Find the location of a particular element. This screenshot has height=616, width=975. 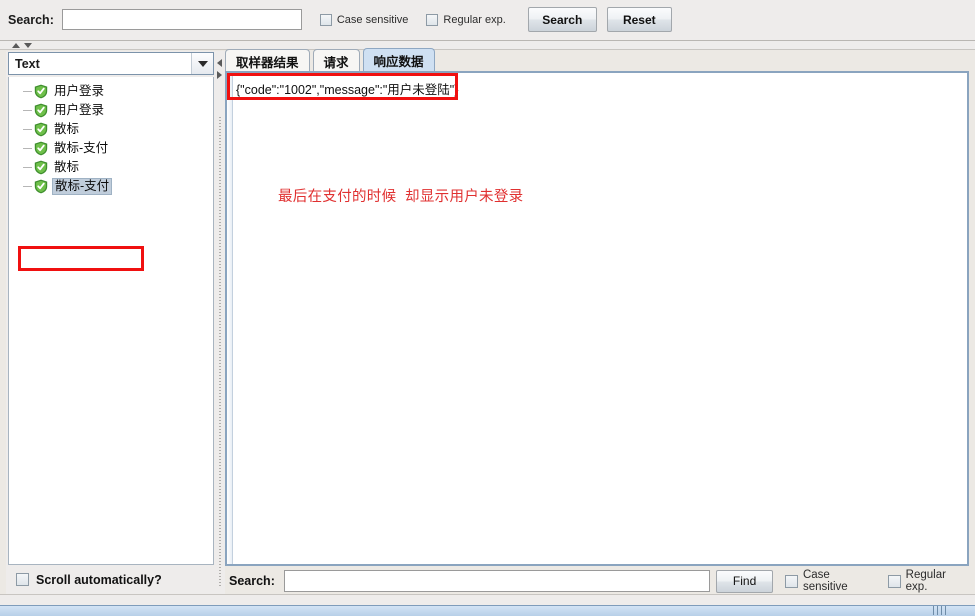

find-case-sensitive-checkbox: Case sensitive is located at coordinates (830, 581).